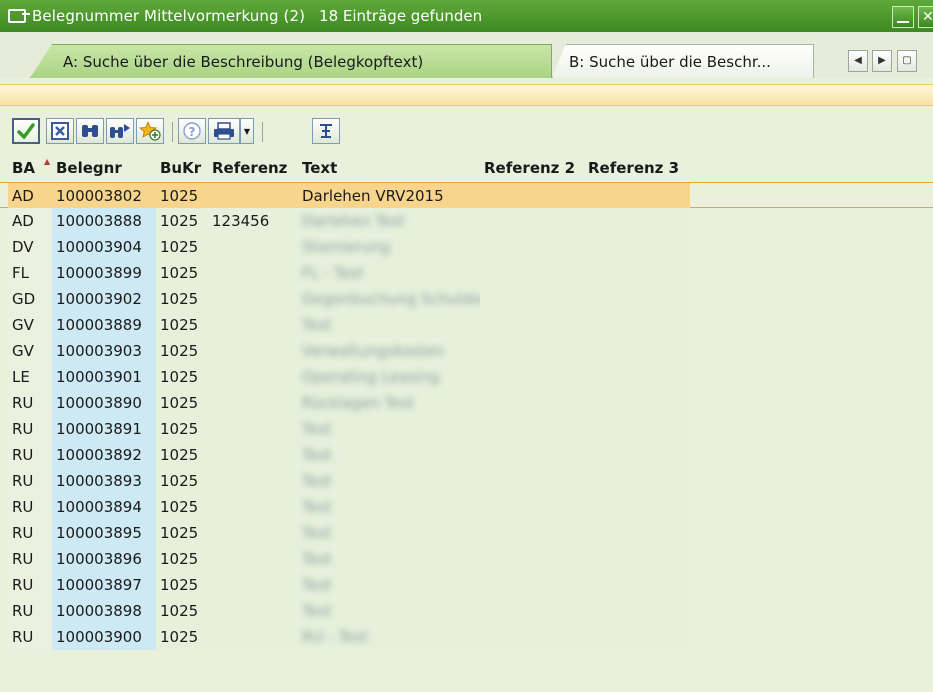  What do you see at coordinates (192, 131) in the screenshot?
I see `info-button: ?` at bounding box center [192, 131].